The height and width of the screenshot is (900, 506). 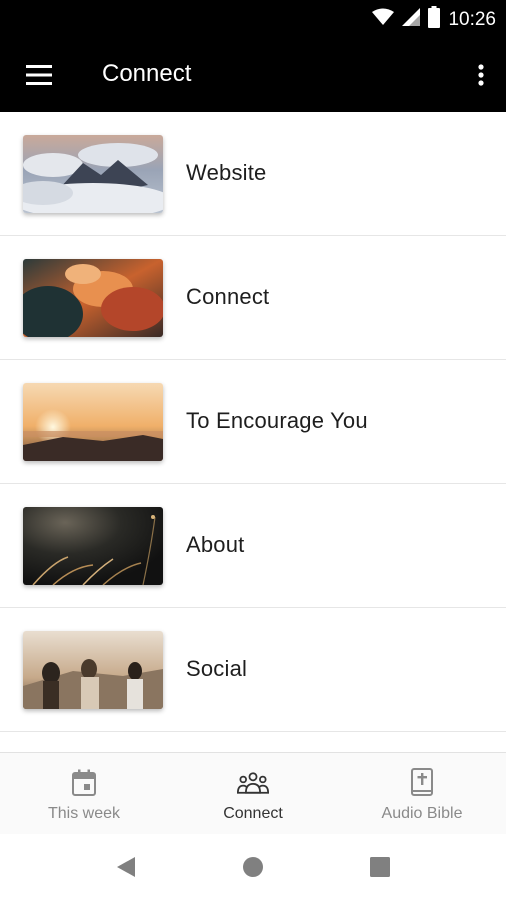 I want to click on bottom-navigation: This week Connect Audio Bible, so click(x=253, y=793).